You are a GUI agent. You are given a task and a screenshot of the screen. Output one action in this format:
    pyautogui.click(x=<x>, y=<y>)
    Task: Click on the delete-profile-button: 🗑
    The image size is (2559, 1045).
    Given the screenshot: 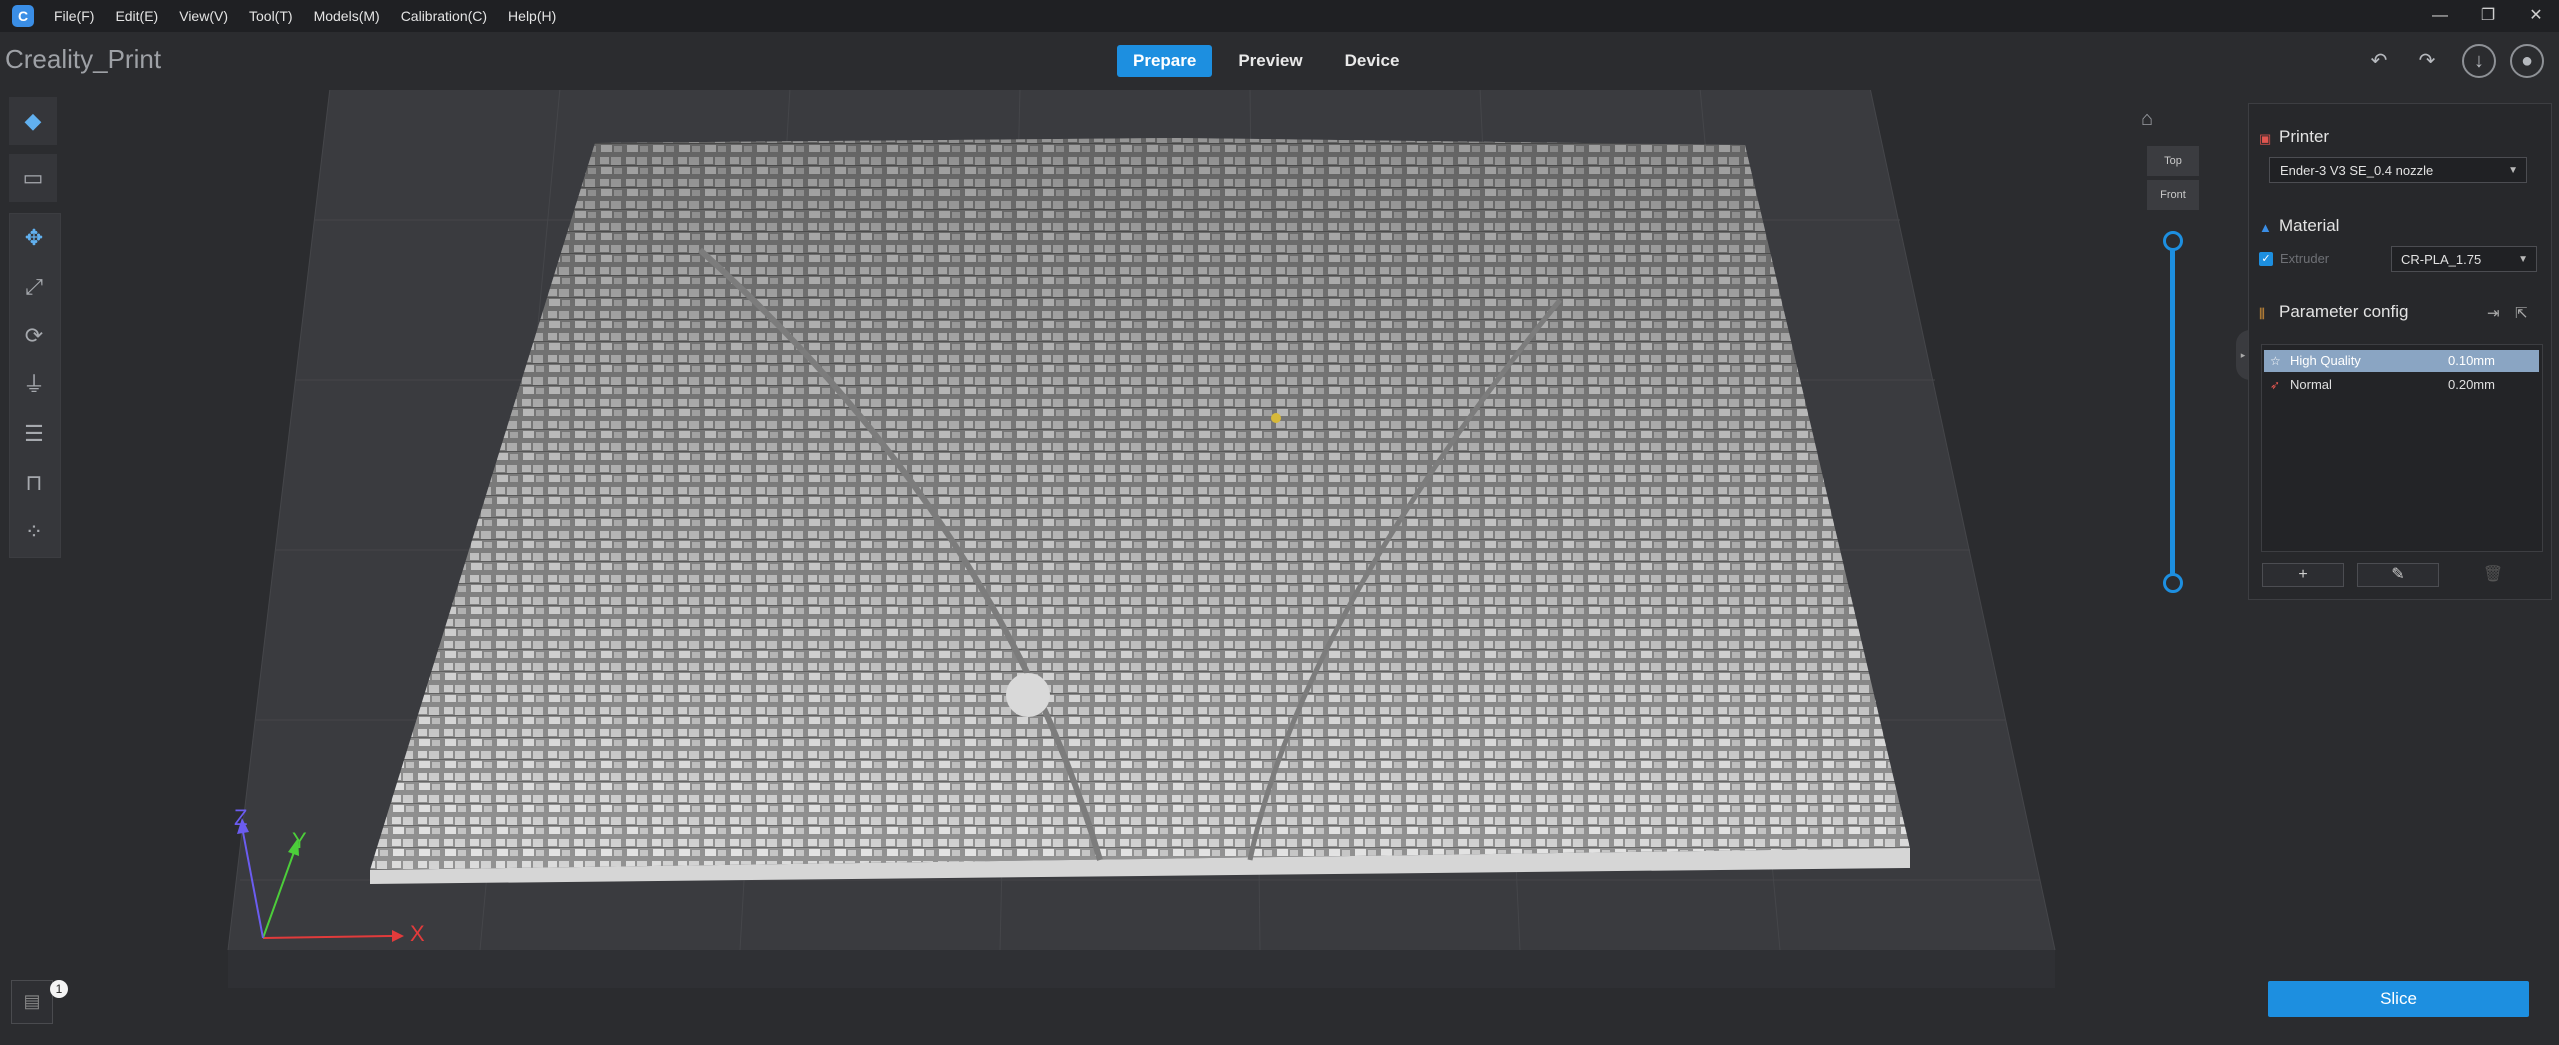 What is the action you would take?
    pyautogui.click(x=2493, y=575)
    